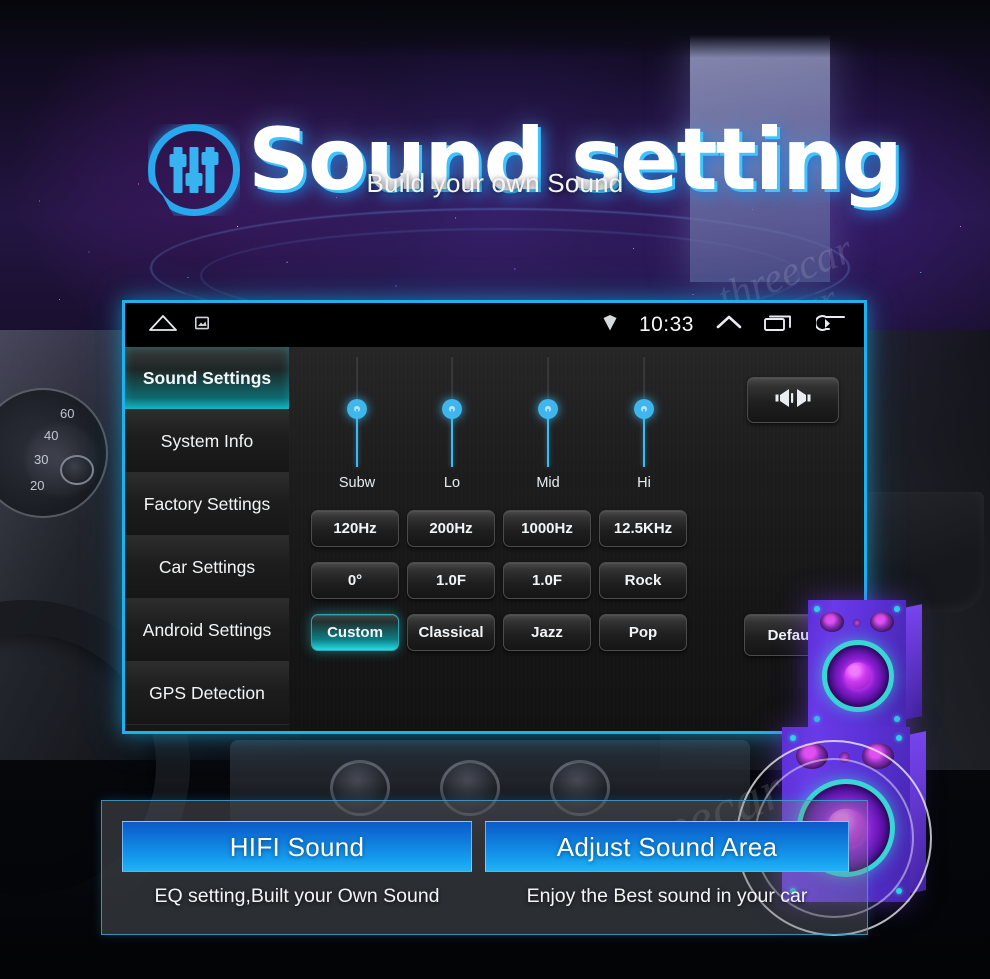 This screenshot has height=979, width=990. I want to click on slider-label: Lo, so click(452, 483).